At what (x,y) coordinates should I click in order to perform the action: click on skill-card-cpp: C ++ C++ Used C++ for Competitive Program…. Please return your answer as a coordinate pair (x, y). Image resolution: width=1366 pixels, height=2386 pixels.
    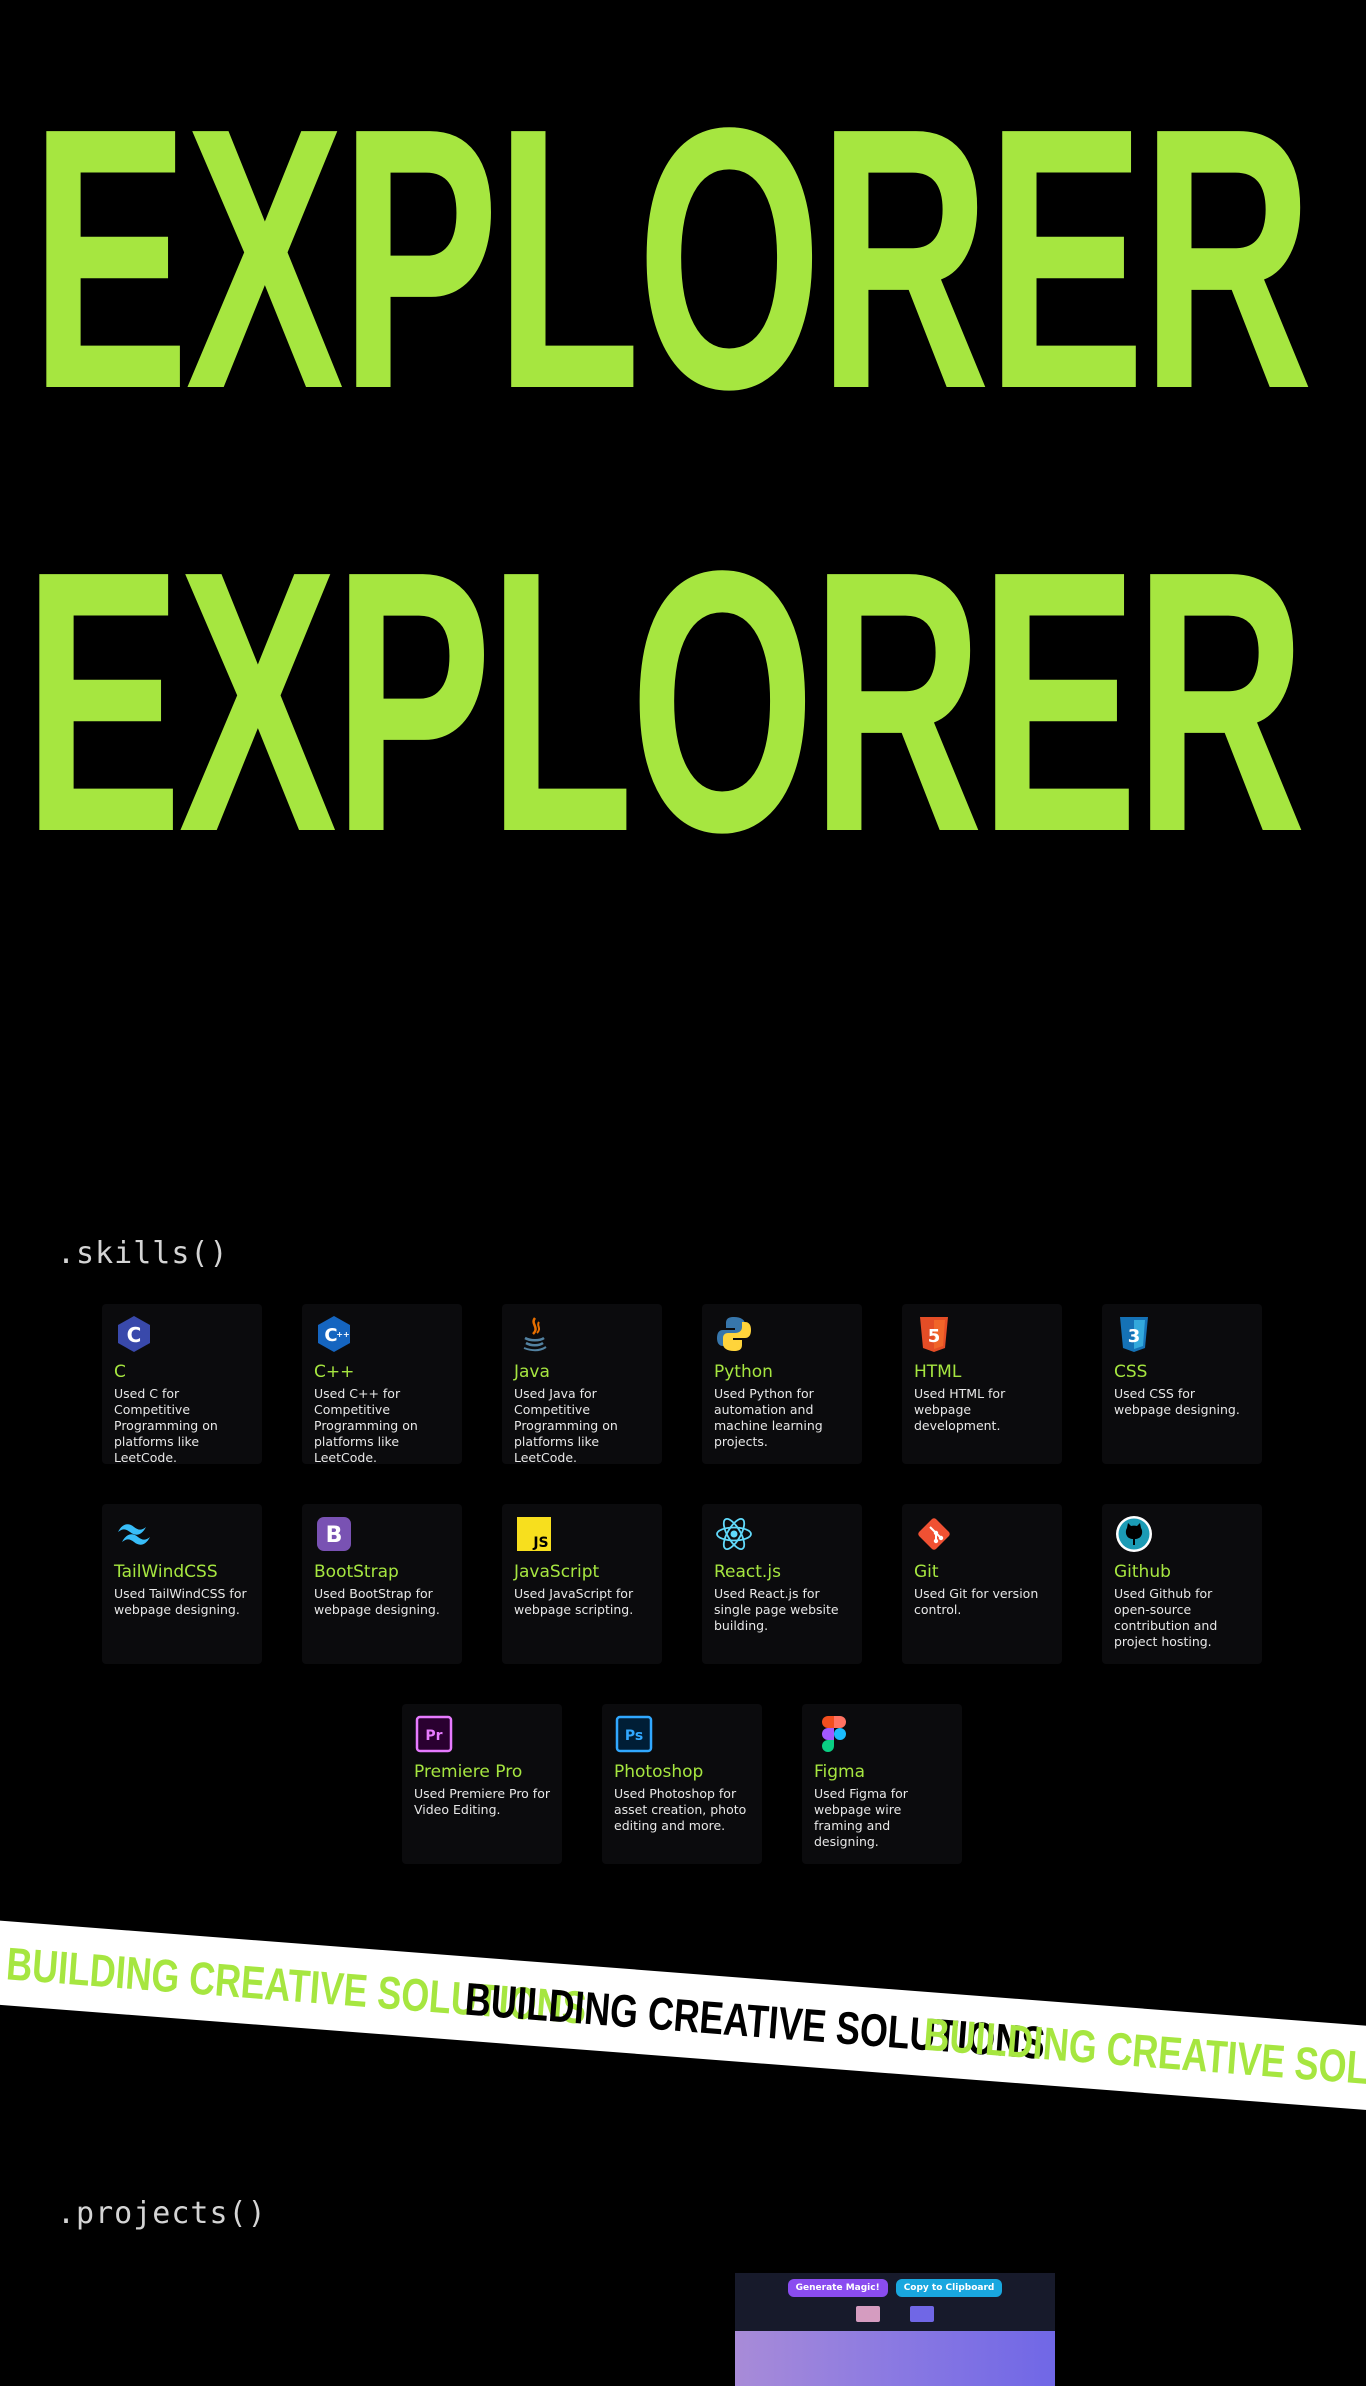
    Looking at the image, I should click on (382, 1384).